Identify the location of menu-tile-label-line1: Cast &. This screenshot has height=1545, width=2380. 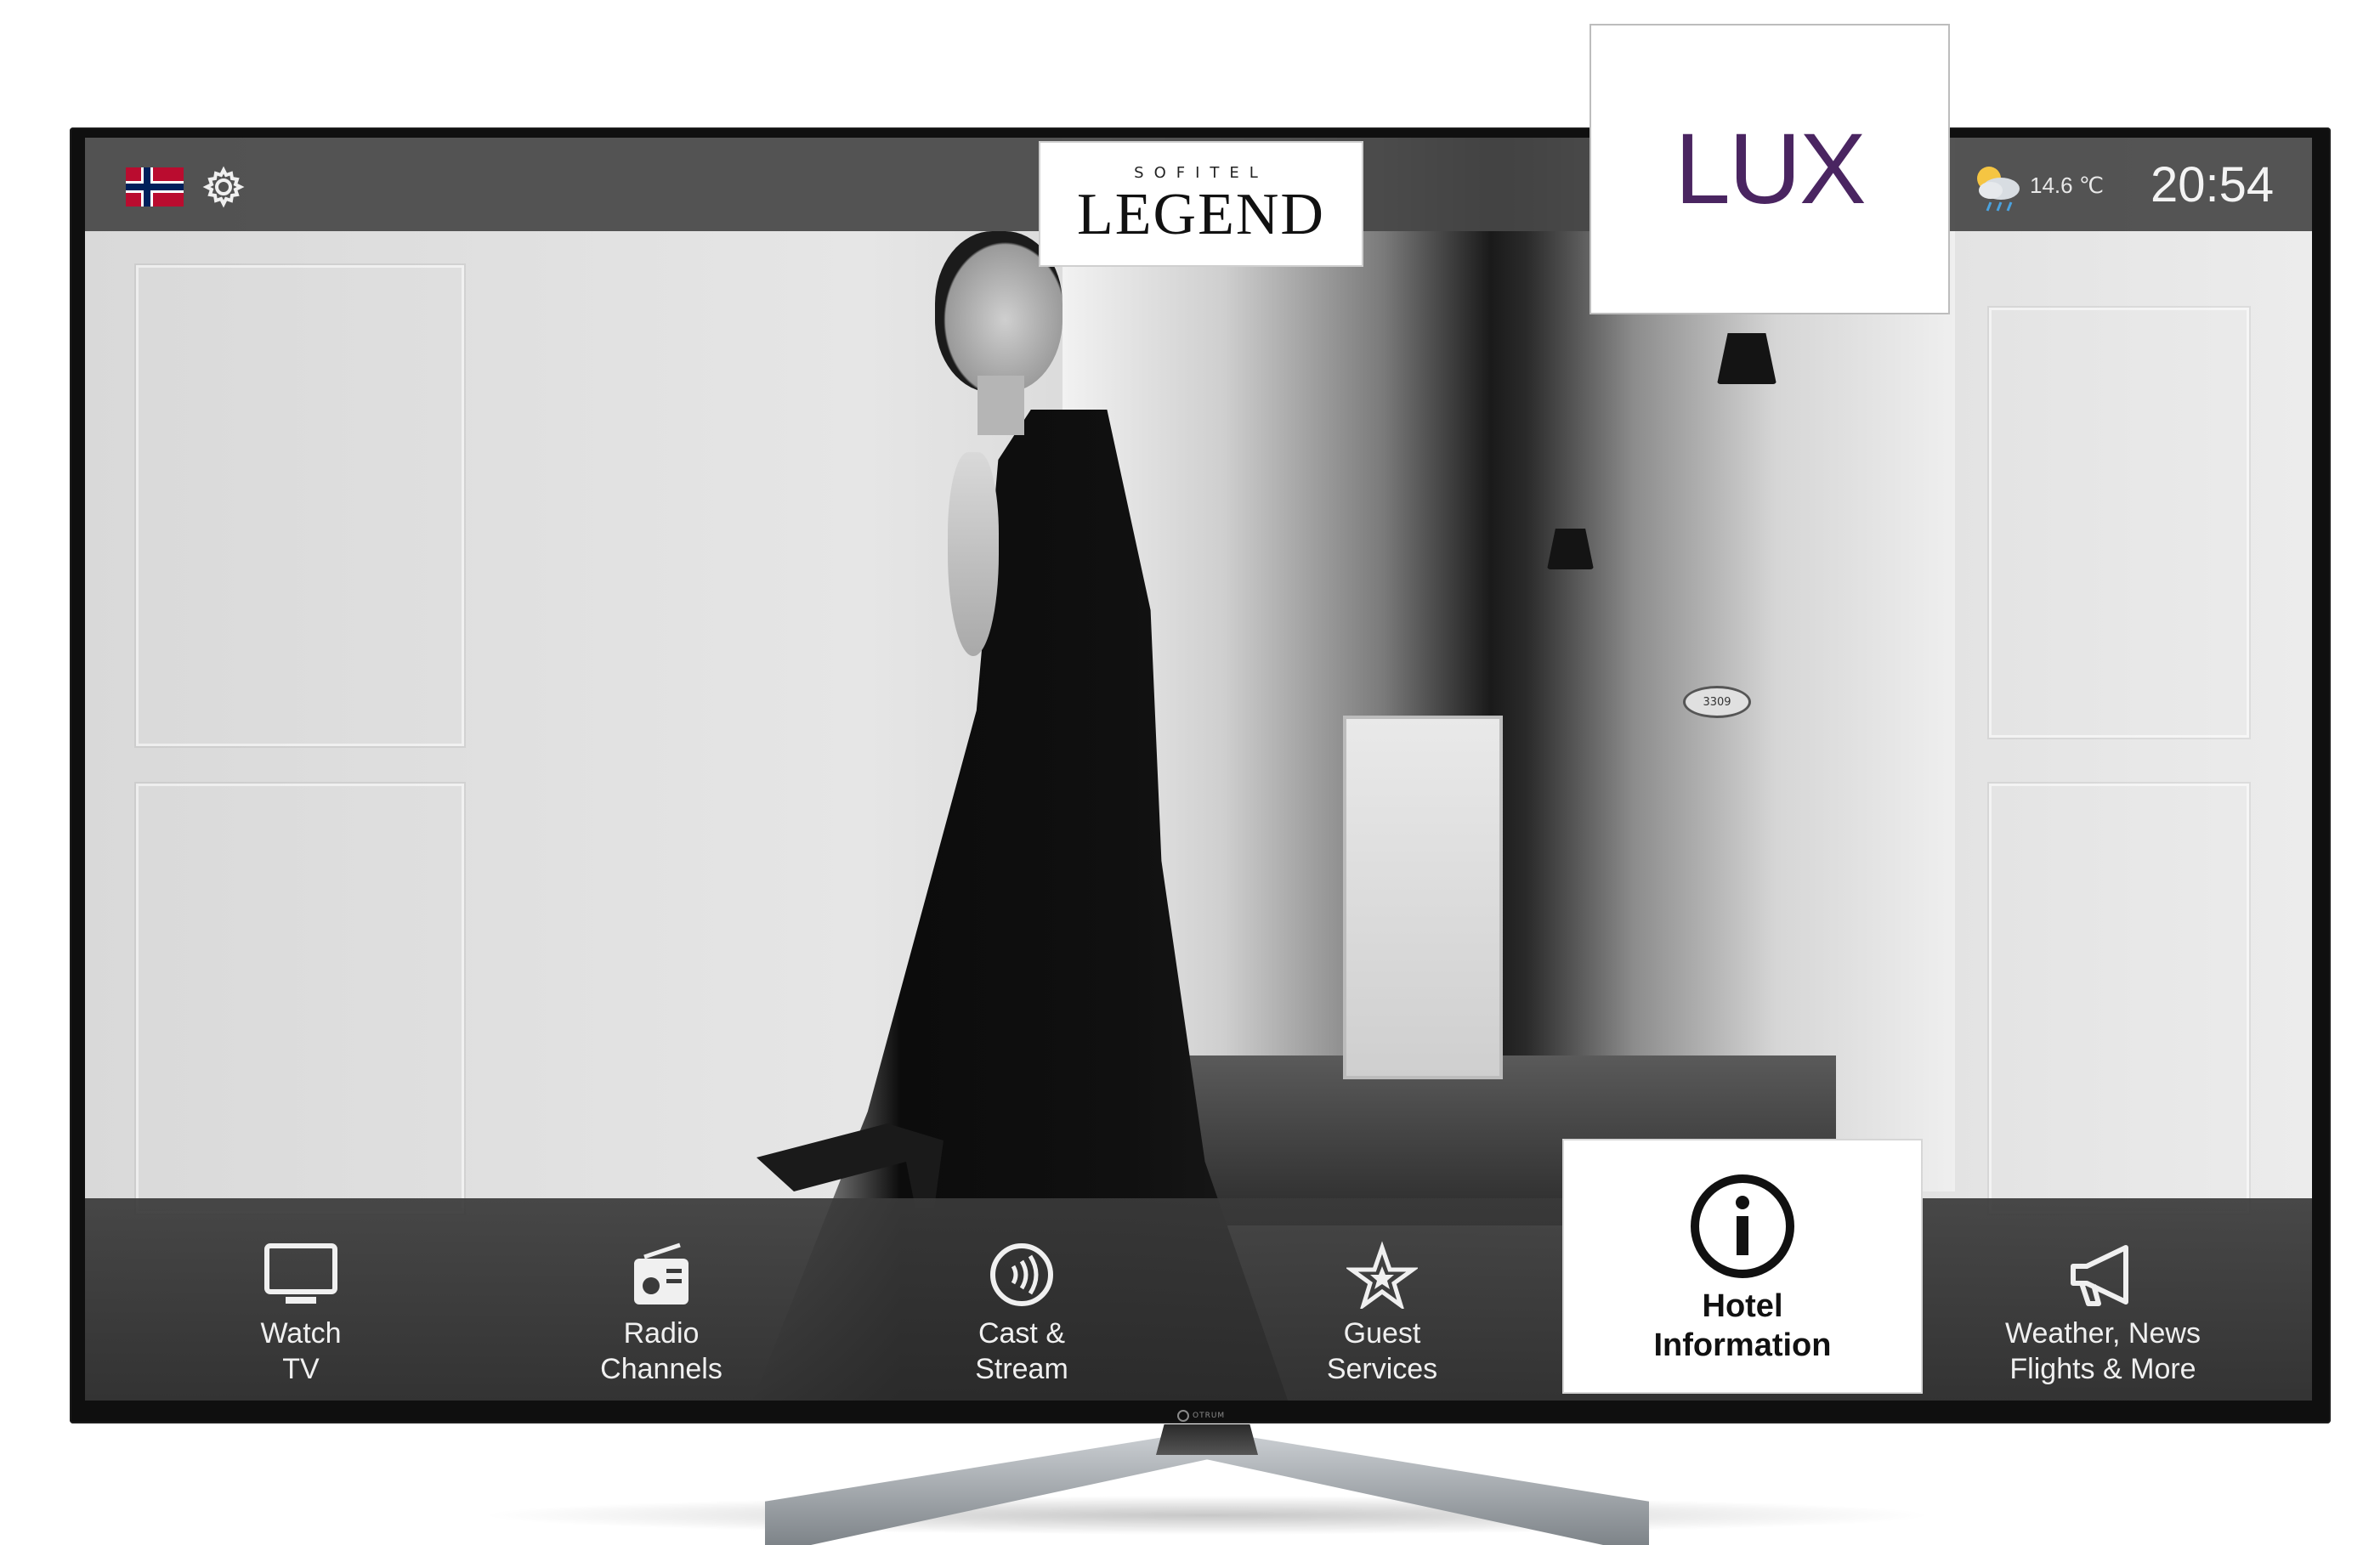
(1022, 1333).